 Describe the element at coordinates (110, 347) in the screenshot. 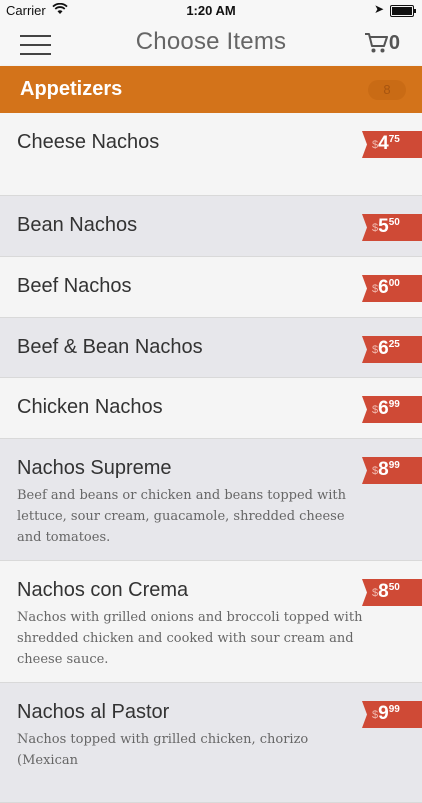

I see `menu-item-name: Beef & Bean Nachos` at that location.